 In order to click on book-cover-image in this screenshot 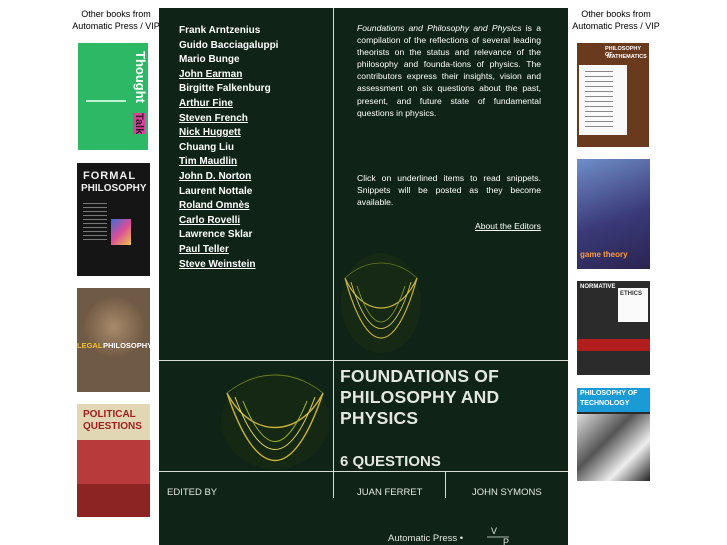, I will do `click(121, 232)`.